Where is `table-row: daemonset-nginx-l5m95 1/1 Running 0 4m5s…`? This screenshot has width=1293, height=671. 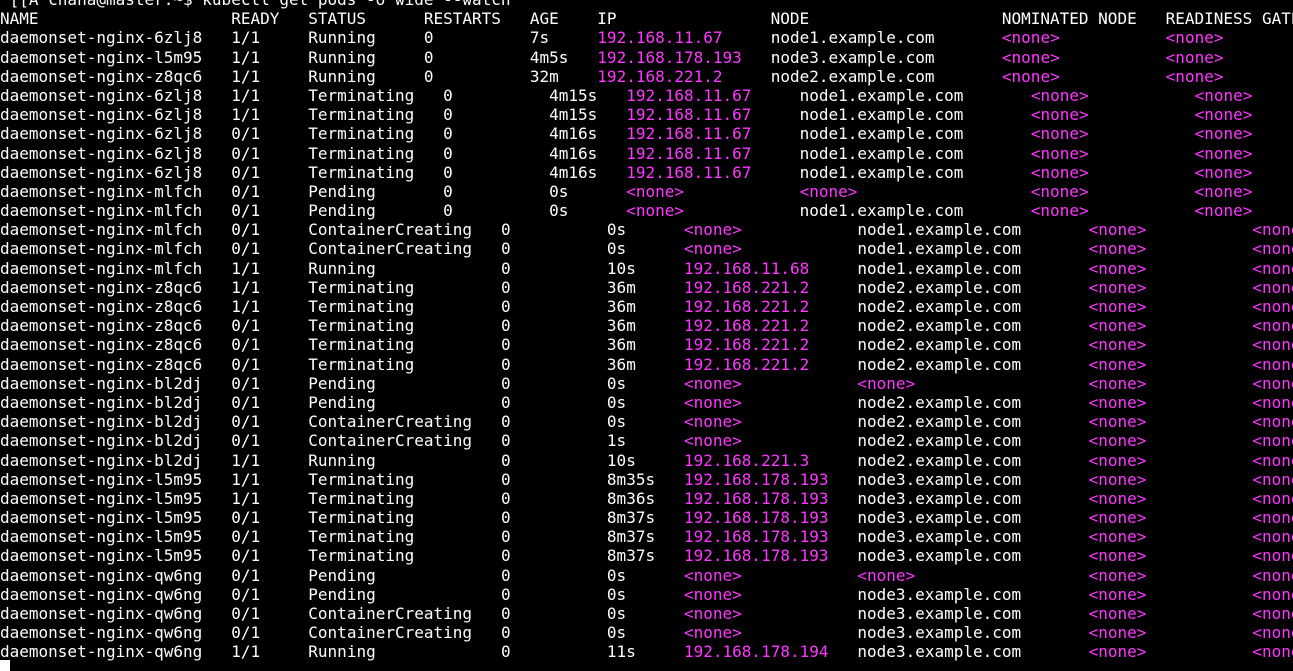
table-row: daemonset-nginx-l5m95 1/1 Running 0 4m5s… is located at coordinates (646, 57).